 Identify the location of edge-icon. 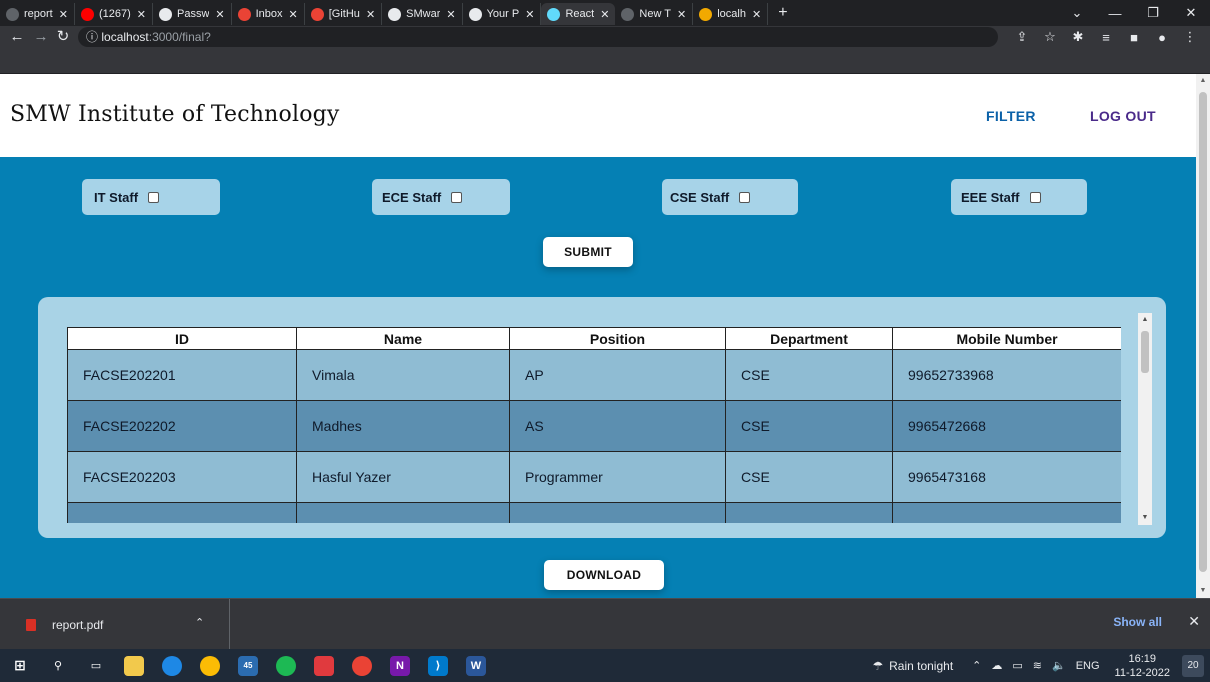
(172, 665).